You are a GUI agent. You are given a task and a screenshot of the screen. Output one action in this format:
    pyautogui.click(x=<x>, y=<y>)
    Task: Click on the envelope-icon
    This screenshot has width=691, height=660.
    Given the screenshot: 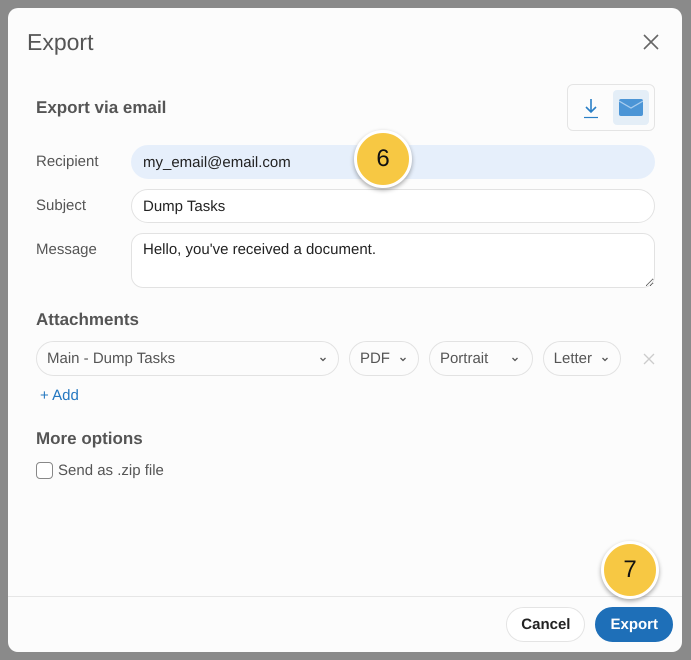 What is the action you would take?
    pyautogui.click(x=631, y=107)
    